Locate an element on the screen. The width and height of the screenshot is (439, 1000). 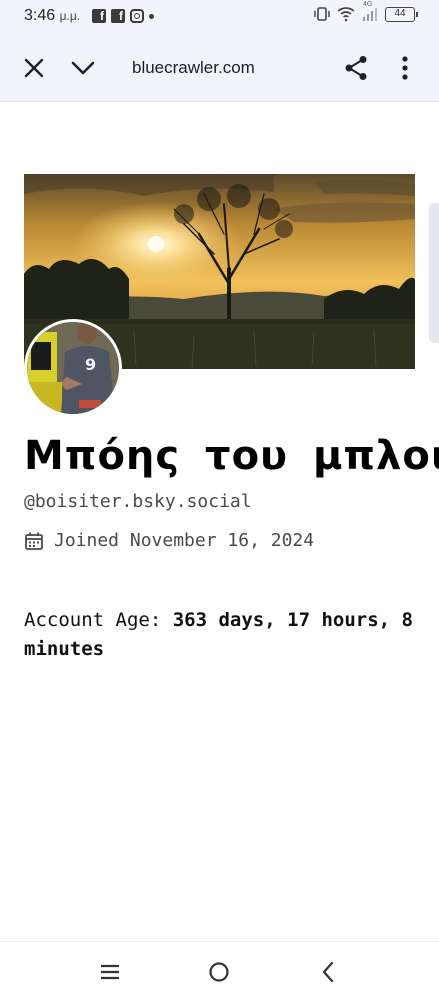
profile-avatar: 9 is located at coordinates (73, 368).